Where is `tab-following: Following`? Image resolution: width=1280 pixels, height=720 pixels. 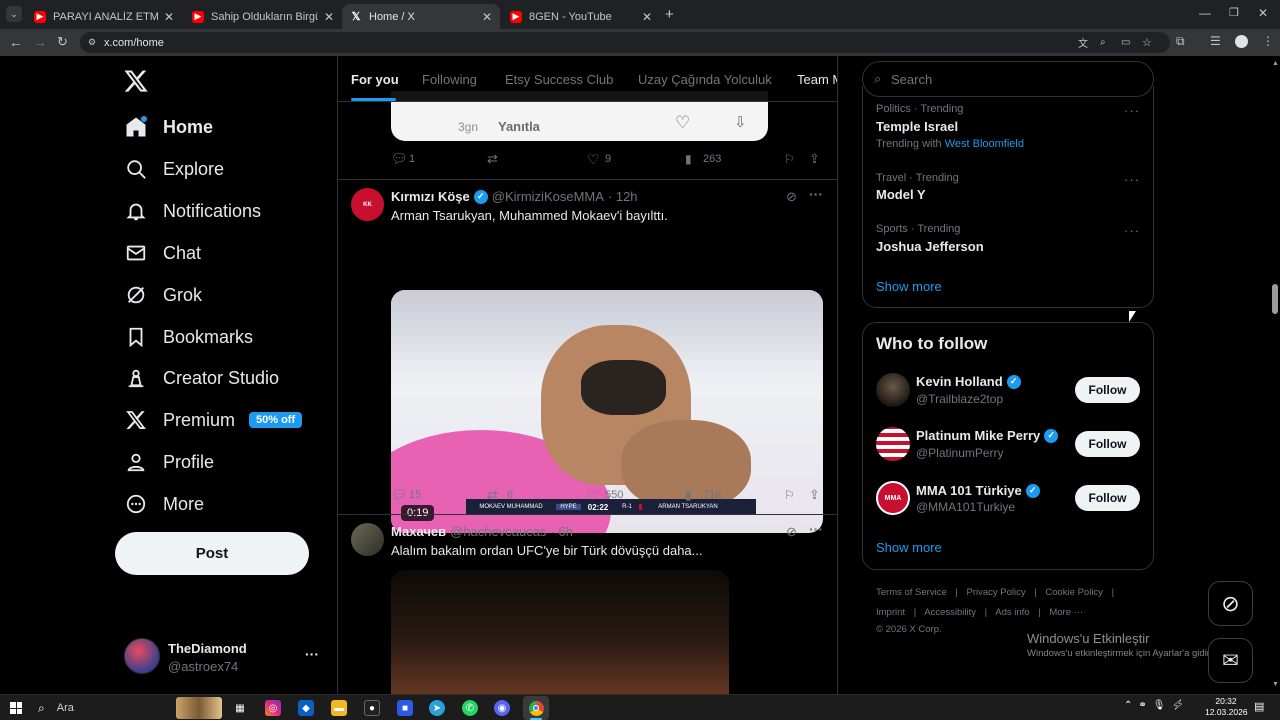 tab-following: Following is located at coordinates (449, 79).